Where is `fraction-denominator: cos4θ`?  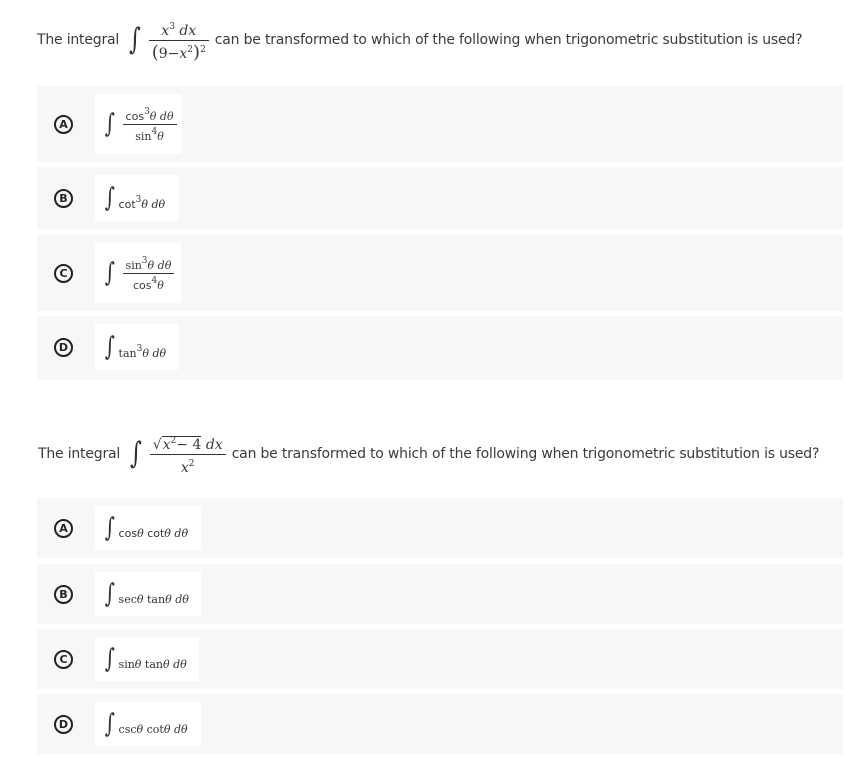 fraction-denominator: cos4θ is located at coordinates (148, 283).